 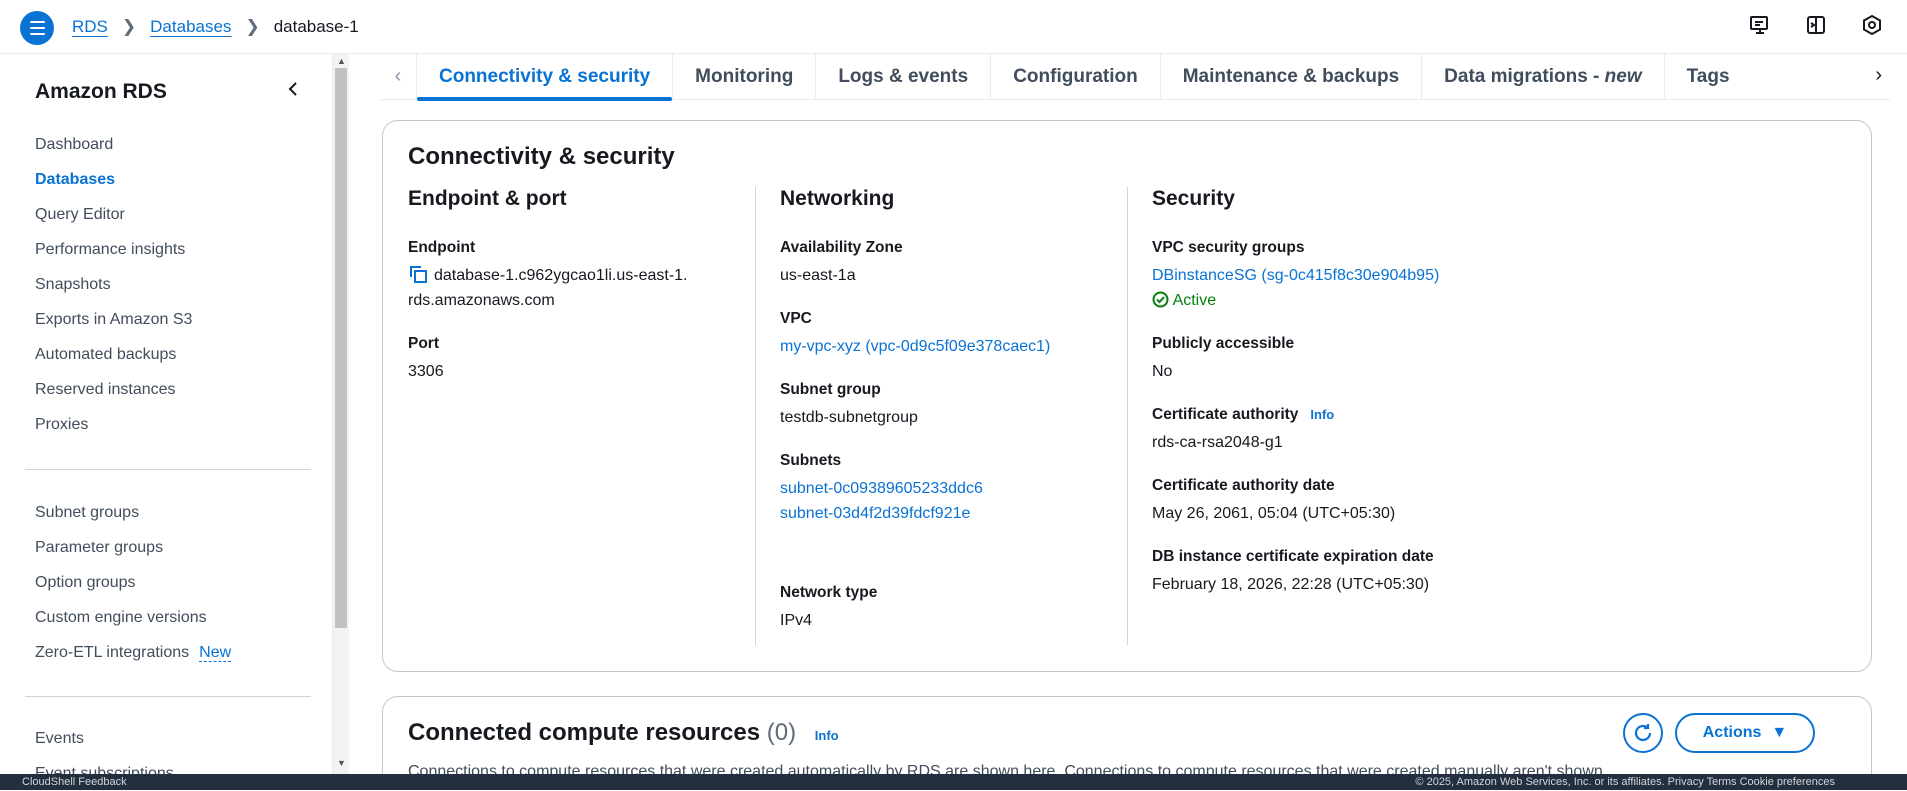 I want to click on sidebar-item-performance-insights: Performance insights, so click(x=113, y=249).